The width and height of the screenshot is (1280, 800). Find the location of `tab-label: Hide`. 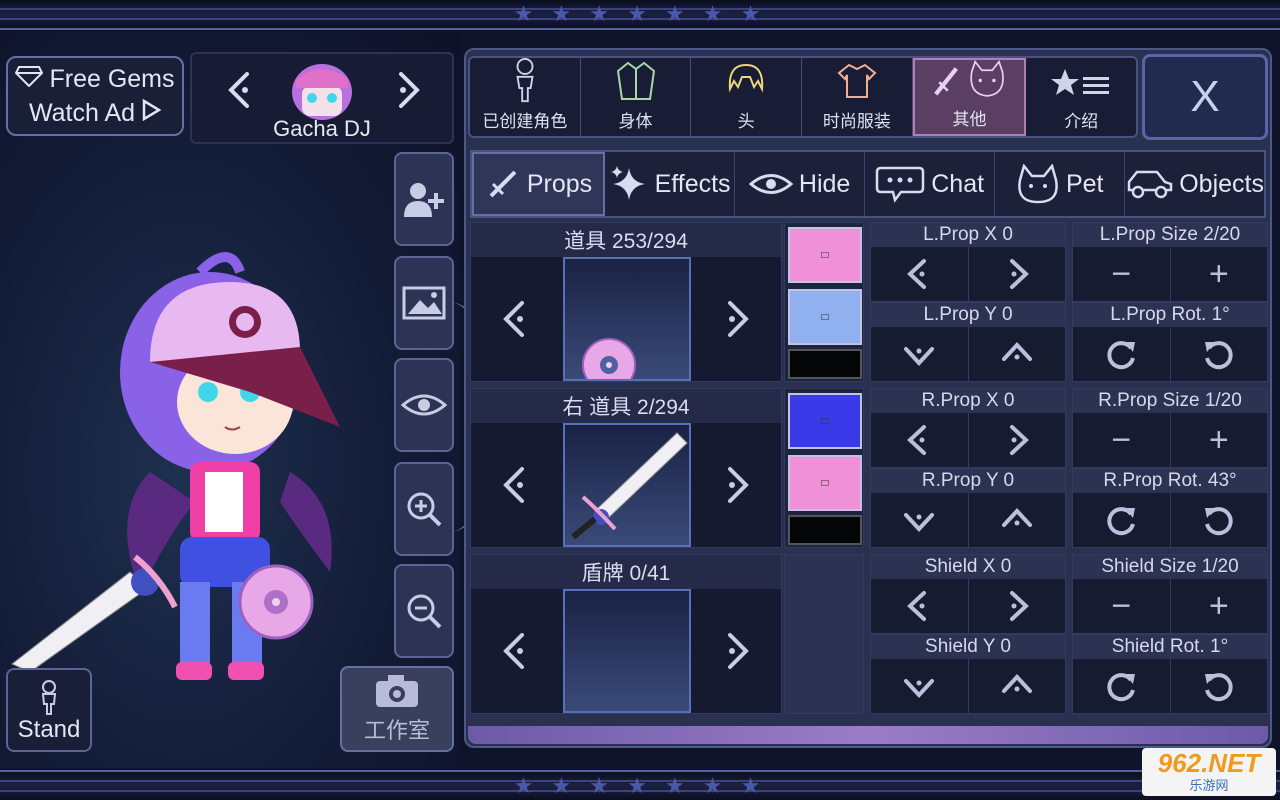

tab-label: Hide is located at coordinates (824, 183).